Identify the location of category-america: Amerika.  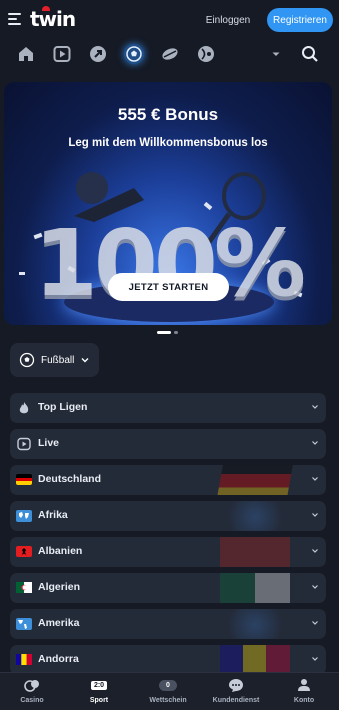
(168, 624).